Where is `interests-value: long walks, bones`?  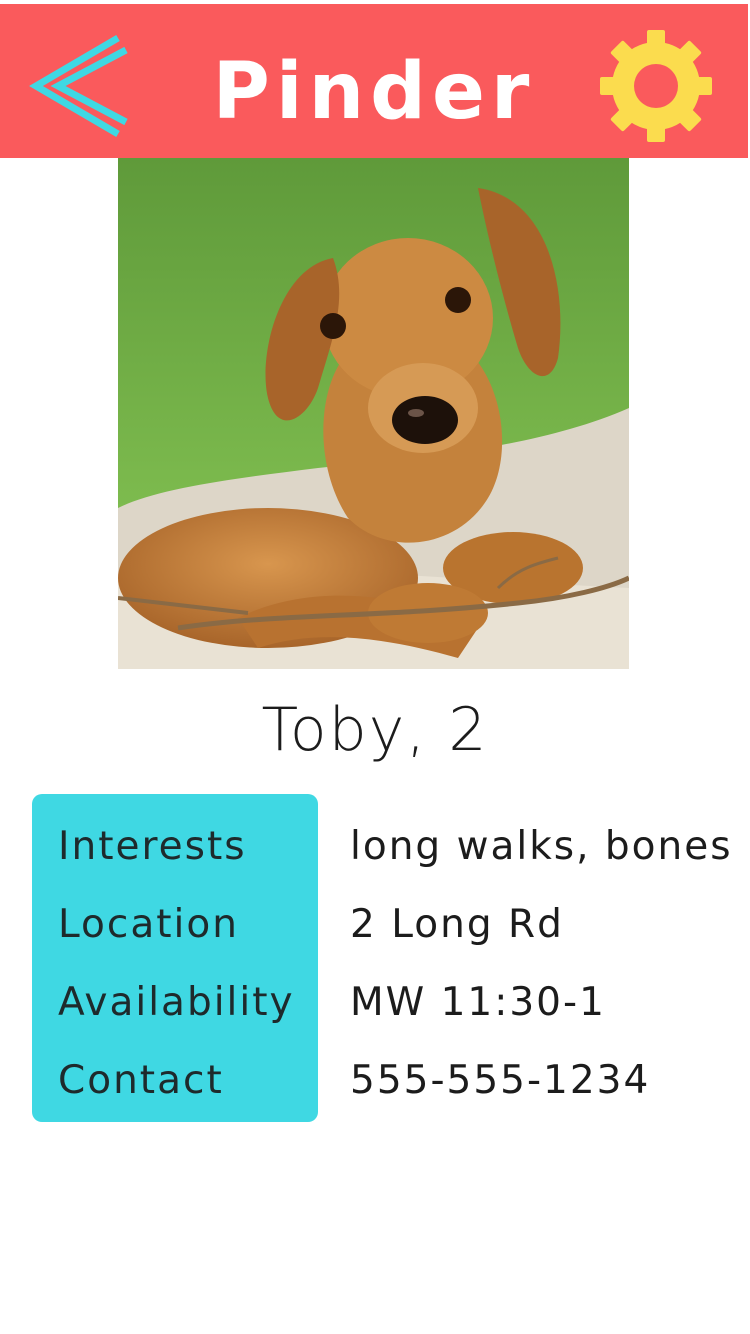 interests-value: long walks, bones is located at coordinates (541, 846).